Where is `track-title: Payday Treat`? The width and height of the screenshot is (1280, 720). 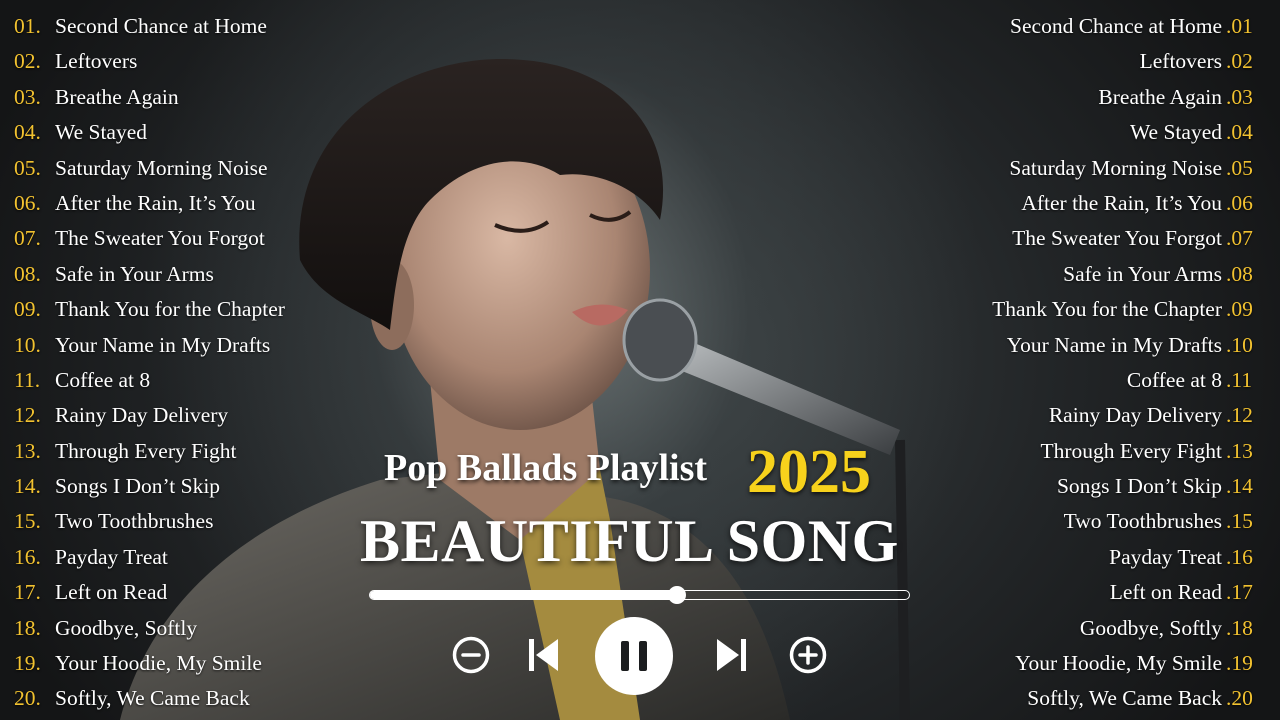 track-title: Payday Treat is located at coordinates (1165, 556).